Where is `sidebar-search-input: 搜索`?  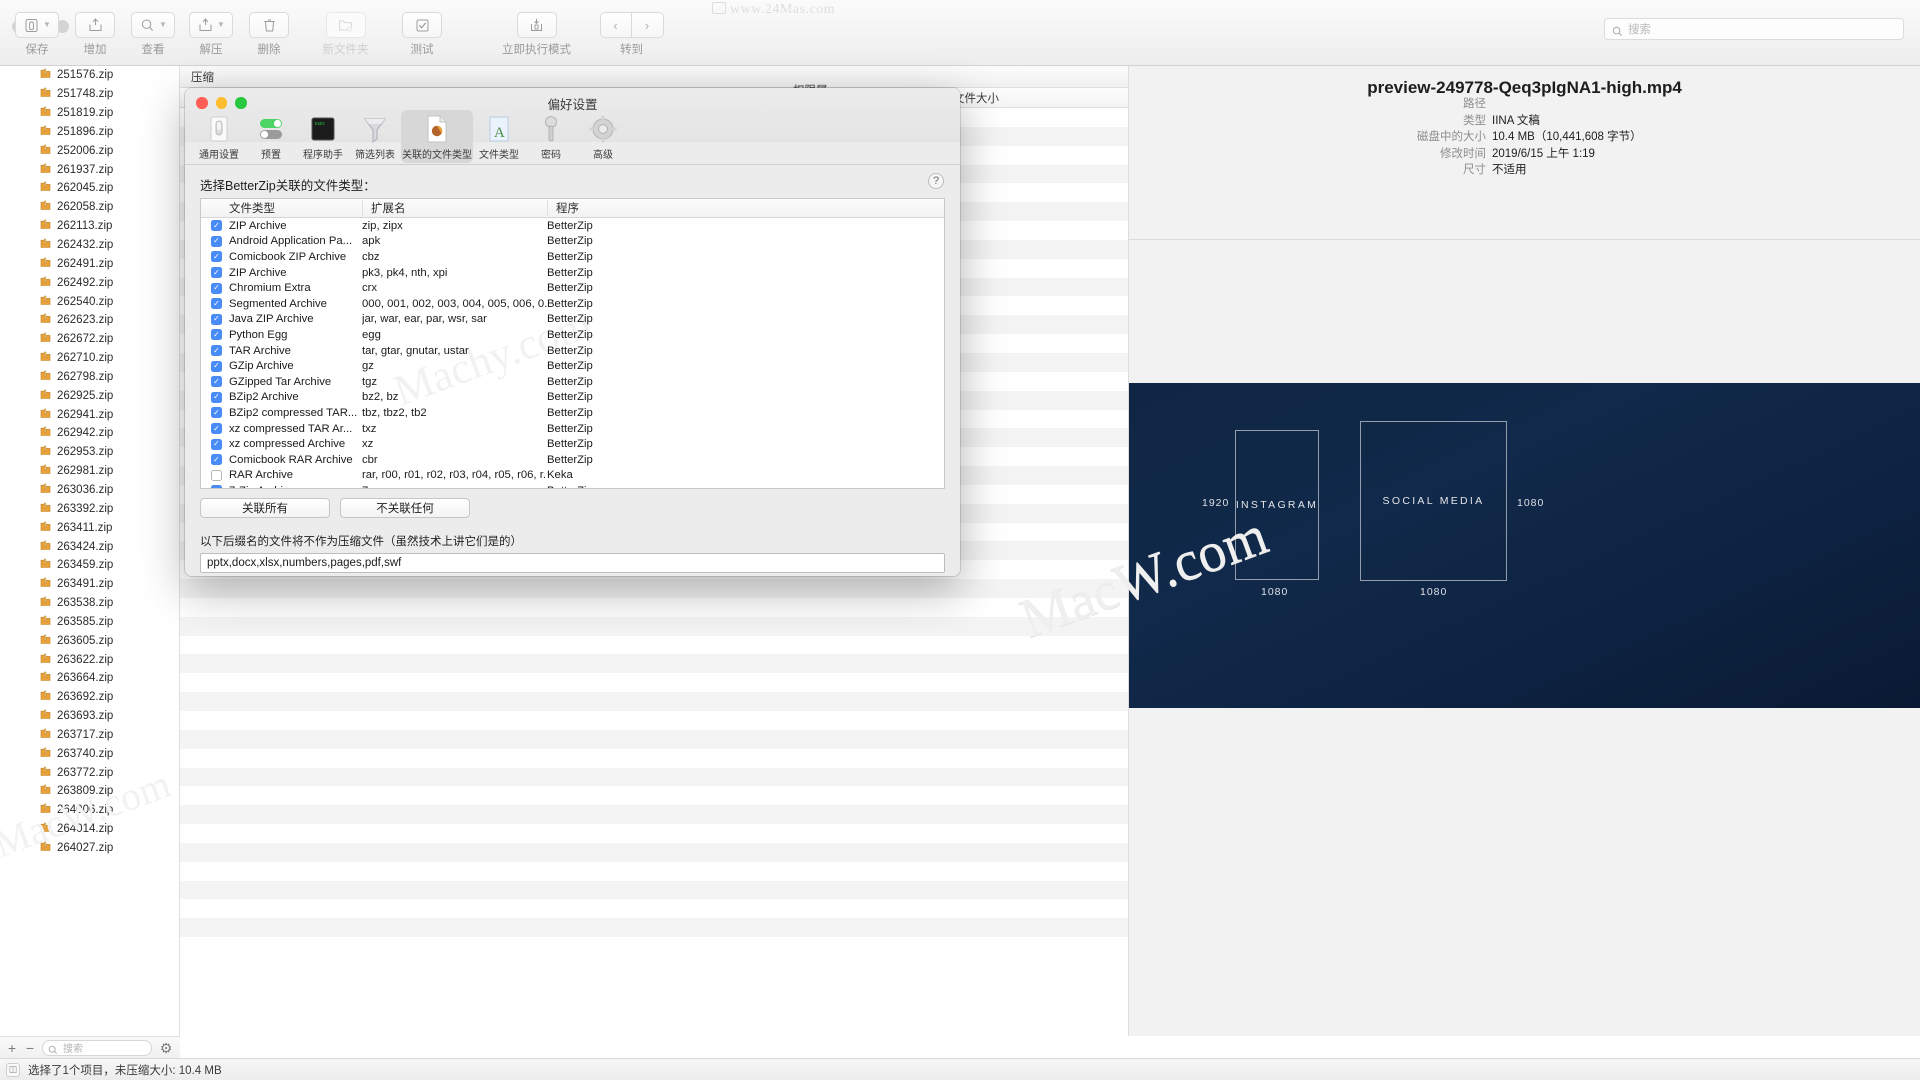
sidebar-search-input: 搜索 is located at coordinates (97, 1047).